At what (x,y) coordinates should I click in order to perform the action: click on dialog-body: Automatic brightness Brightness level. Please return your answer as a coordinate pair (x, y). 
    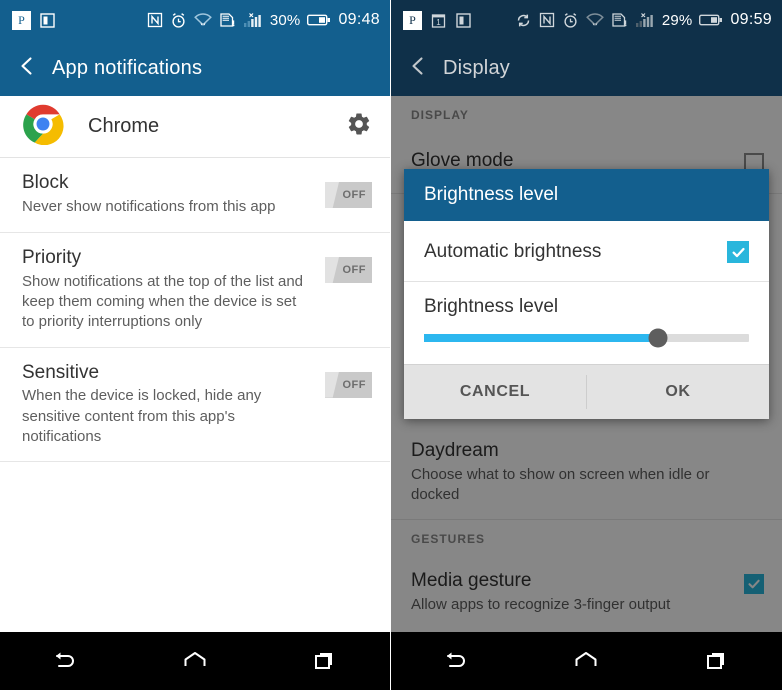
    Looking at the image, I should click on (586, 292).